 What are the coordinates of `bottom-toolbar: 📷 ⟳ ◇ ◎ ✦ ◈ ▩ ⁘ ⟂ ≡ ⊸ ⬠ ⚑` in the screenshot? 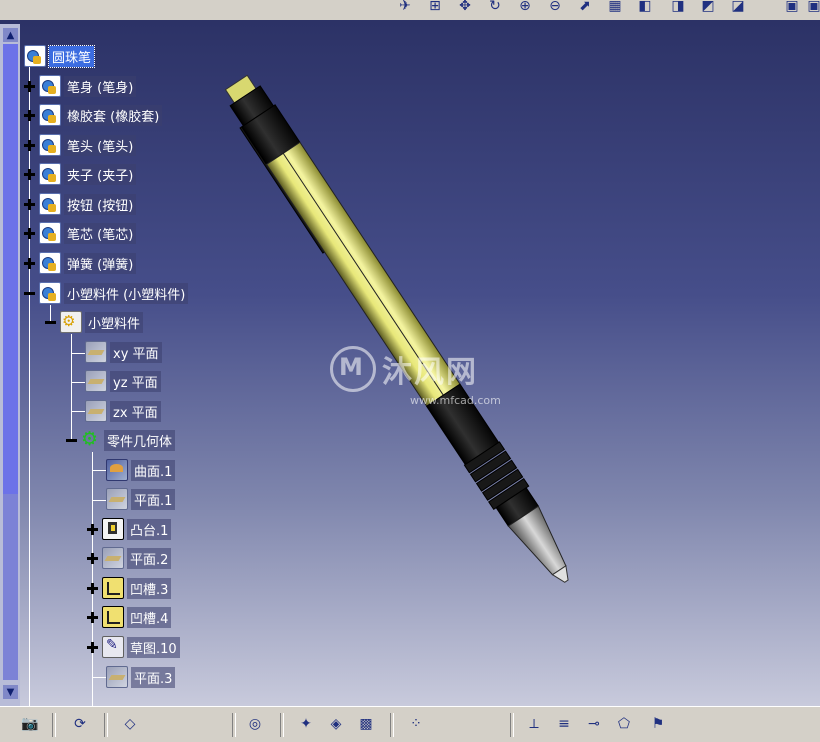 It's located at (410, 724).